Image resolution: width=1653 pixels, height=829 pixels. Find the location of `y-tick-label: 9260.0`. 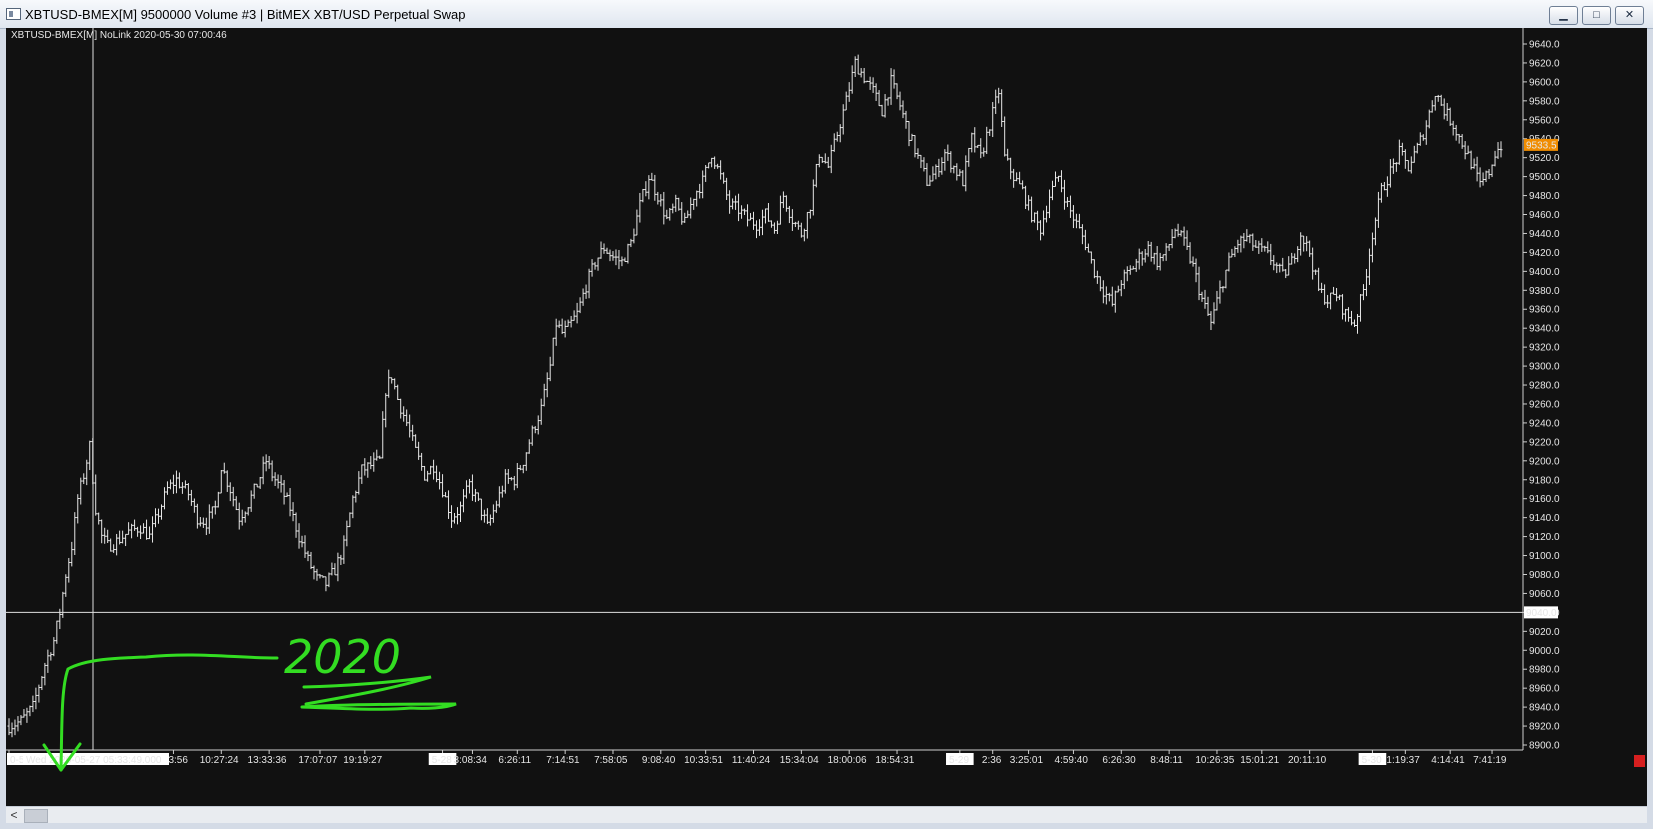

y-tick-label: 9260.0 is located at coordinates (1544, 404).